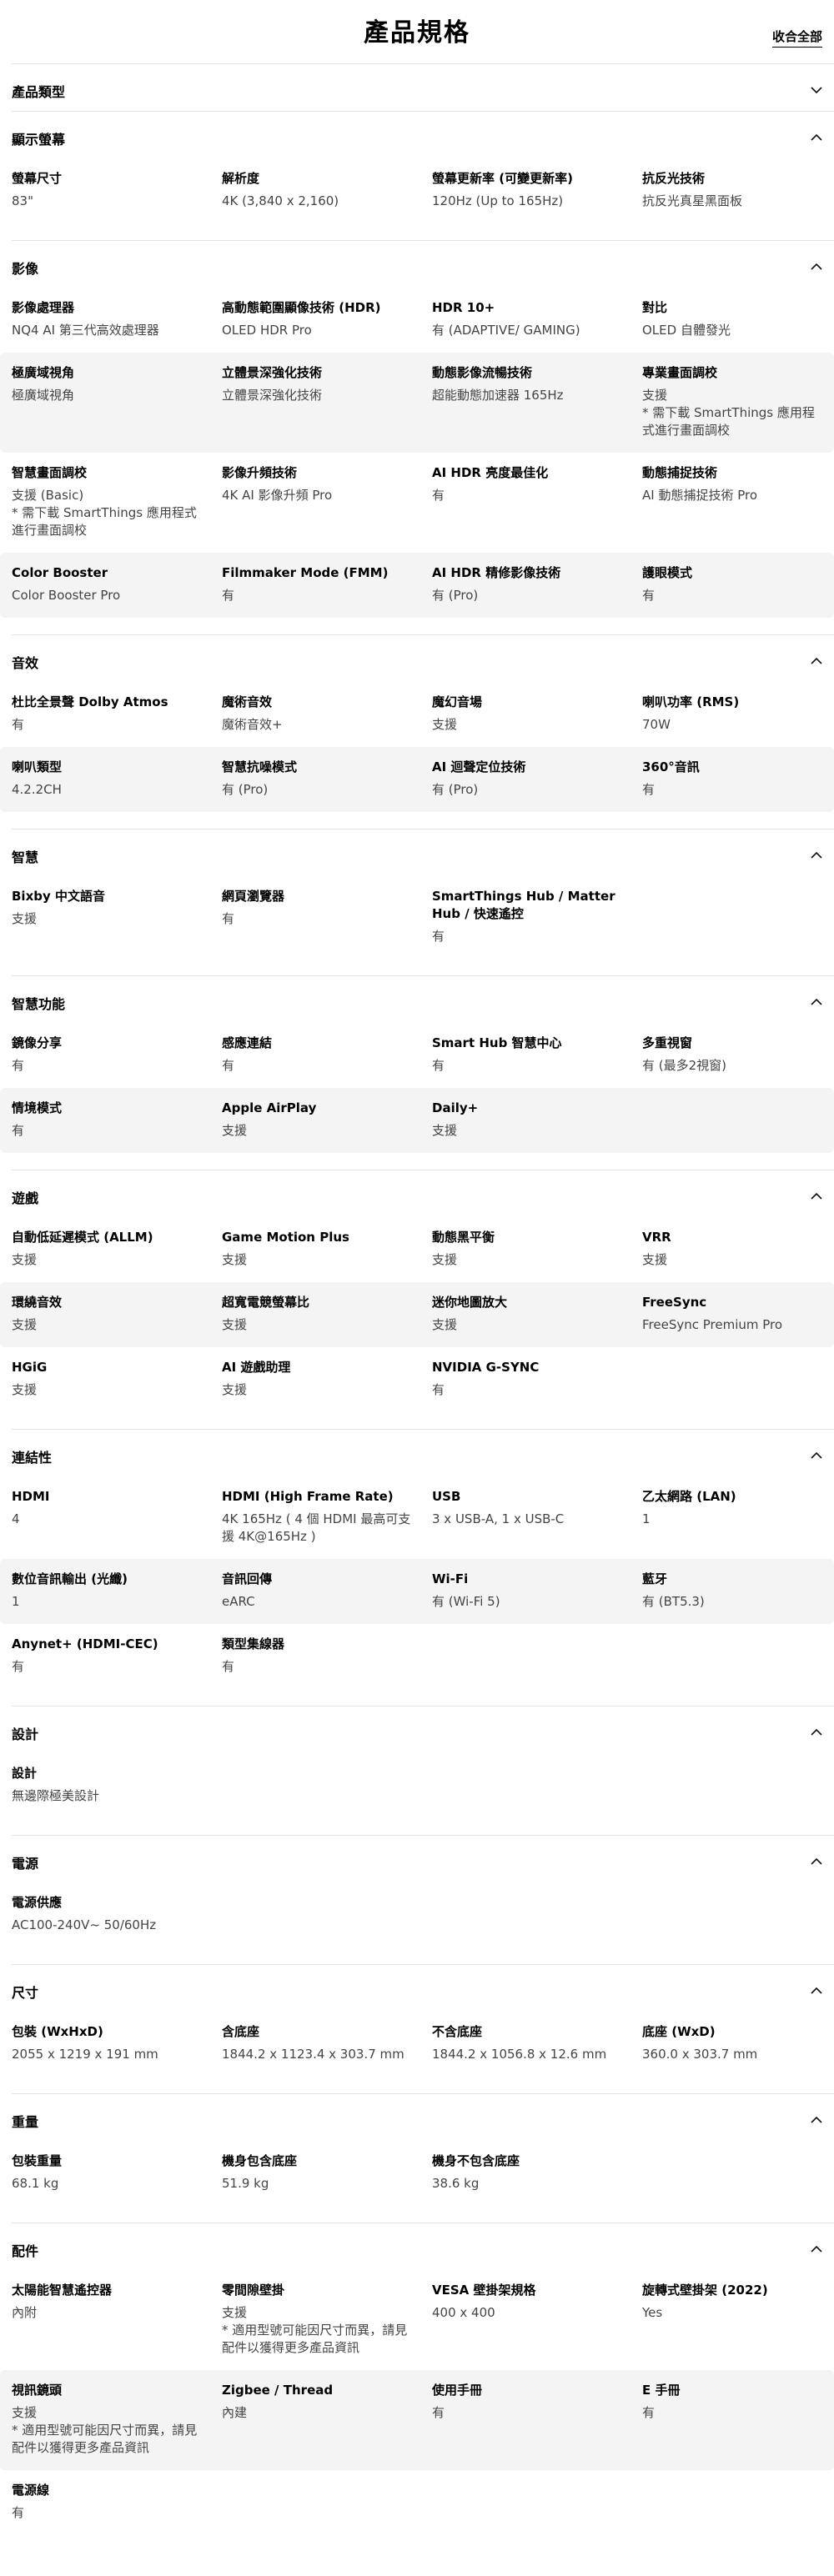  I want to click on spec-item: Apple AirPlay 支援, so click(327, 1120).